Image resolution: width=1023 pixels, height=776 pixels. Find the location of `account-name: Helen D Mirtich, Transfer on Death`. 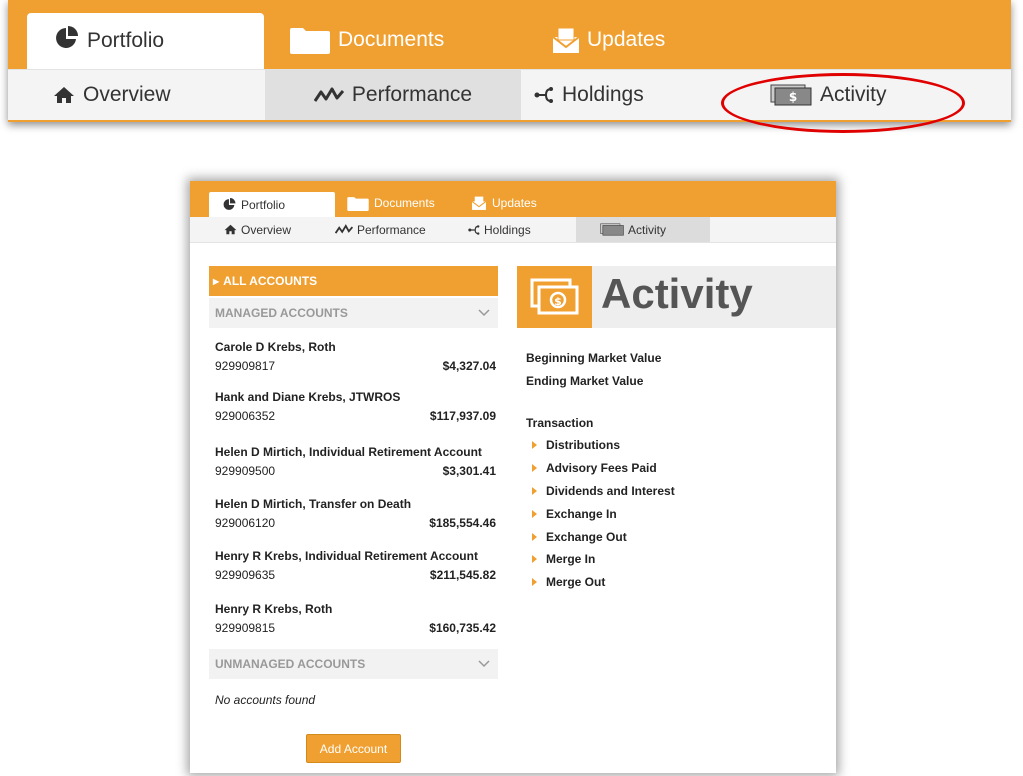

account-name: Helen D Mirtich, Transfer on Death is located at coordinates (313, 504).